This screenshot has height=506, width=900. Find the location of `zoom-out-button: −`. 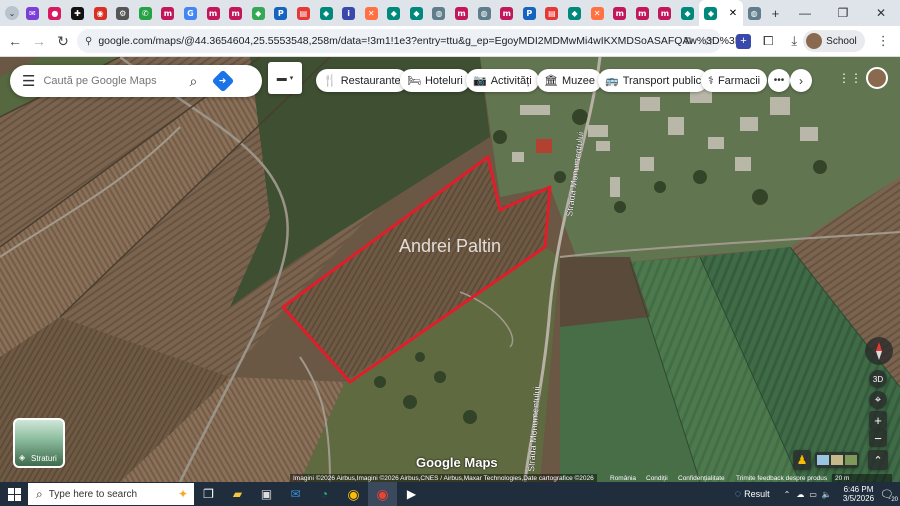

zoom-out-button: − is located at coordinates (878, 438).